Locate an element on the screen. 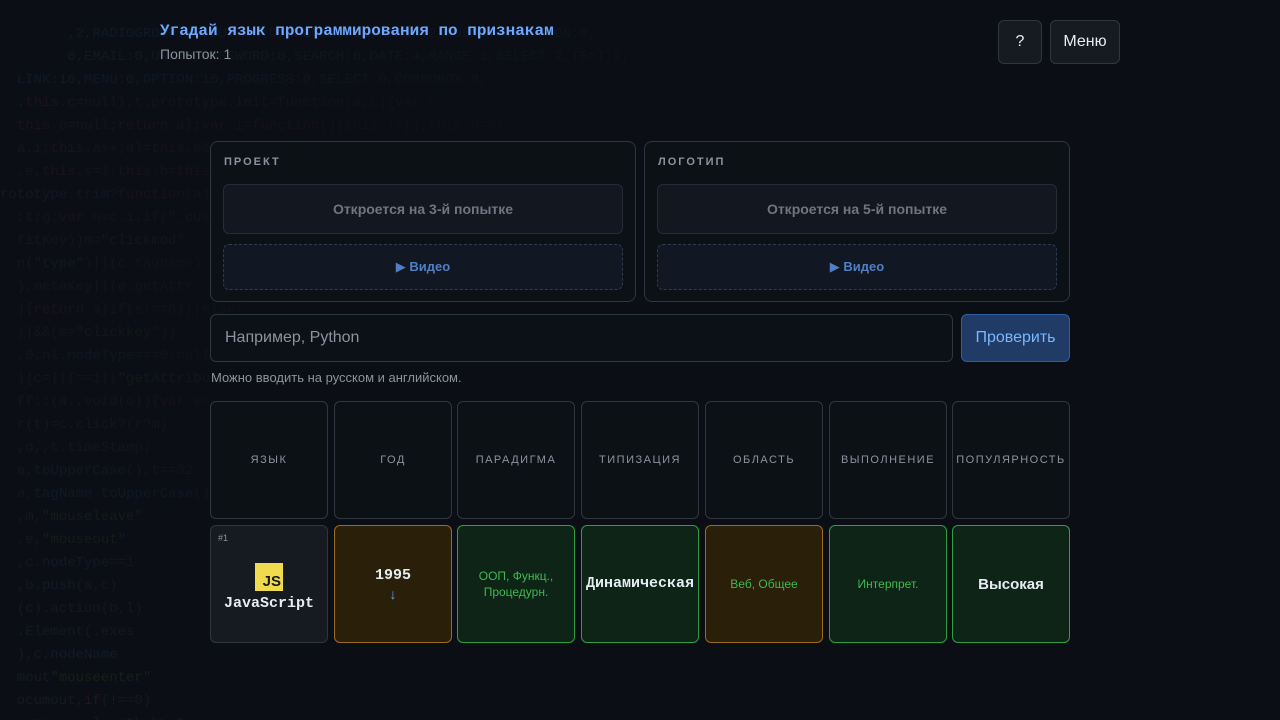 Image resolution: width=1280 pixels, height=720 pixels. header-typing: ТИПИЗАЦИЯ is located at coordinates (640, 460).